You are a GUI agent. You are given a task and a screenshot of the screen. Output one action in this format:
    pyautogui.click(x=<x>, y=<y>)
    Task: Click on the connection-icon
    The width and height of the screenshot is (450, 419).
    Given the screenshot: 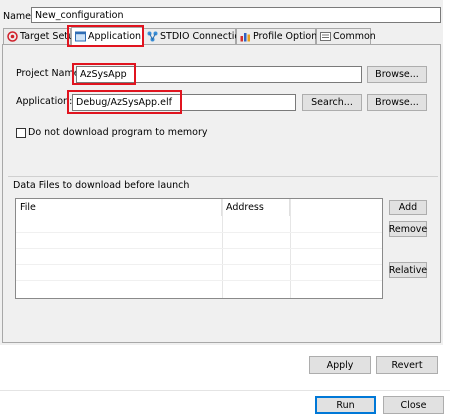 What is the action you would take?
    pyautogui.click(x=152, y=36)
    